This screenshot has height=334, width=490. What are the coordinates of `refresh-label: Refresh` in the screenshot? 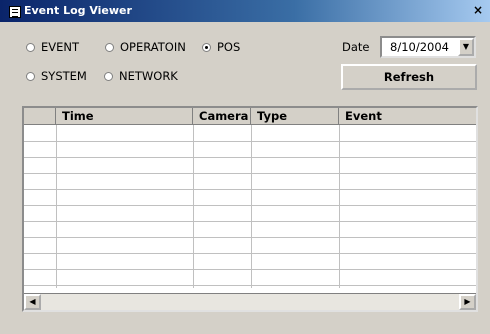 It's located at (409, 77).